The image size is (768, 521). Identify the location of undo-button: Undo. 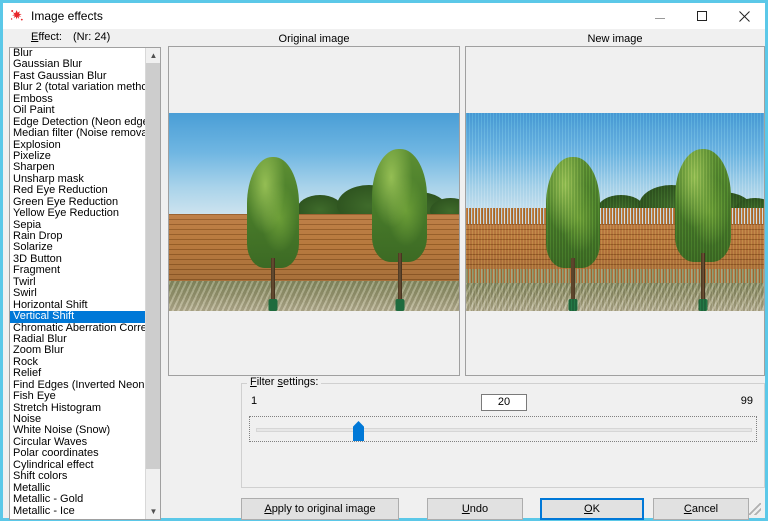
(475, 509).